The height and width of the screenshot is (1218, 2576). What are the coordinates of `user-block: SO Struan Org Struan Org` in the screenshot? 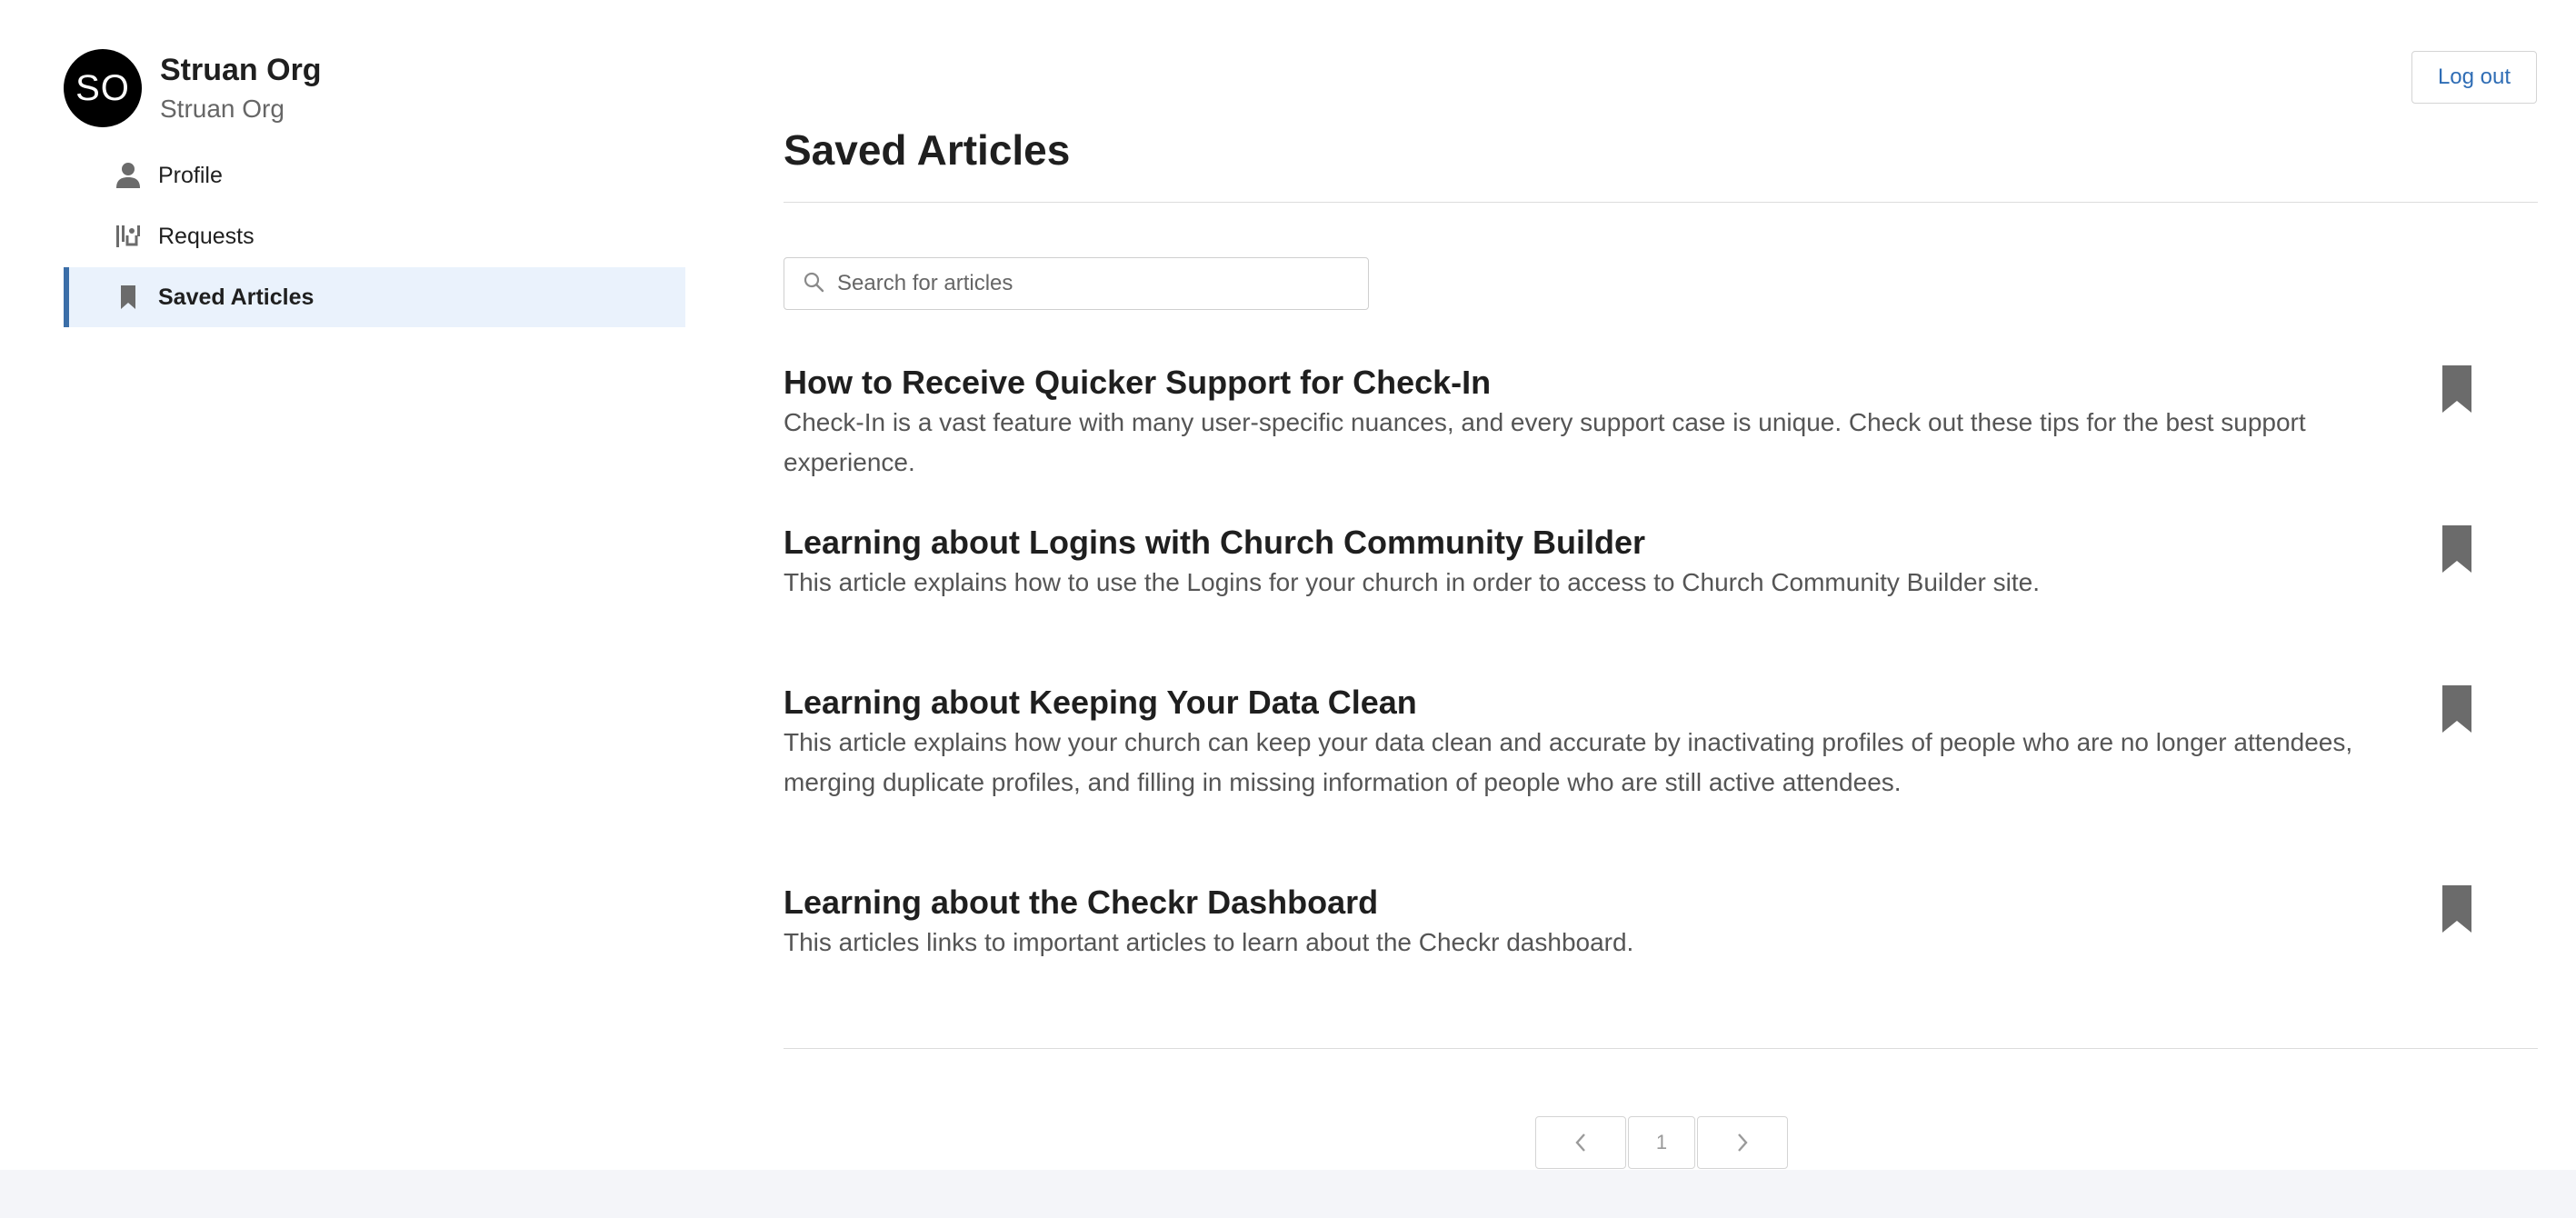 It's located at (374, 88).